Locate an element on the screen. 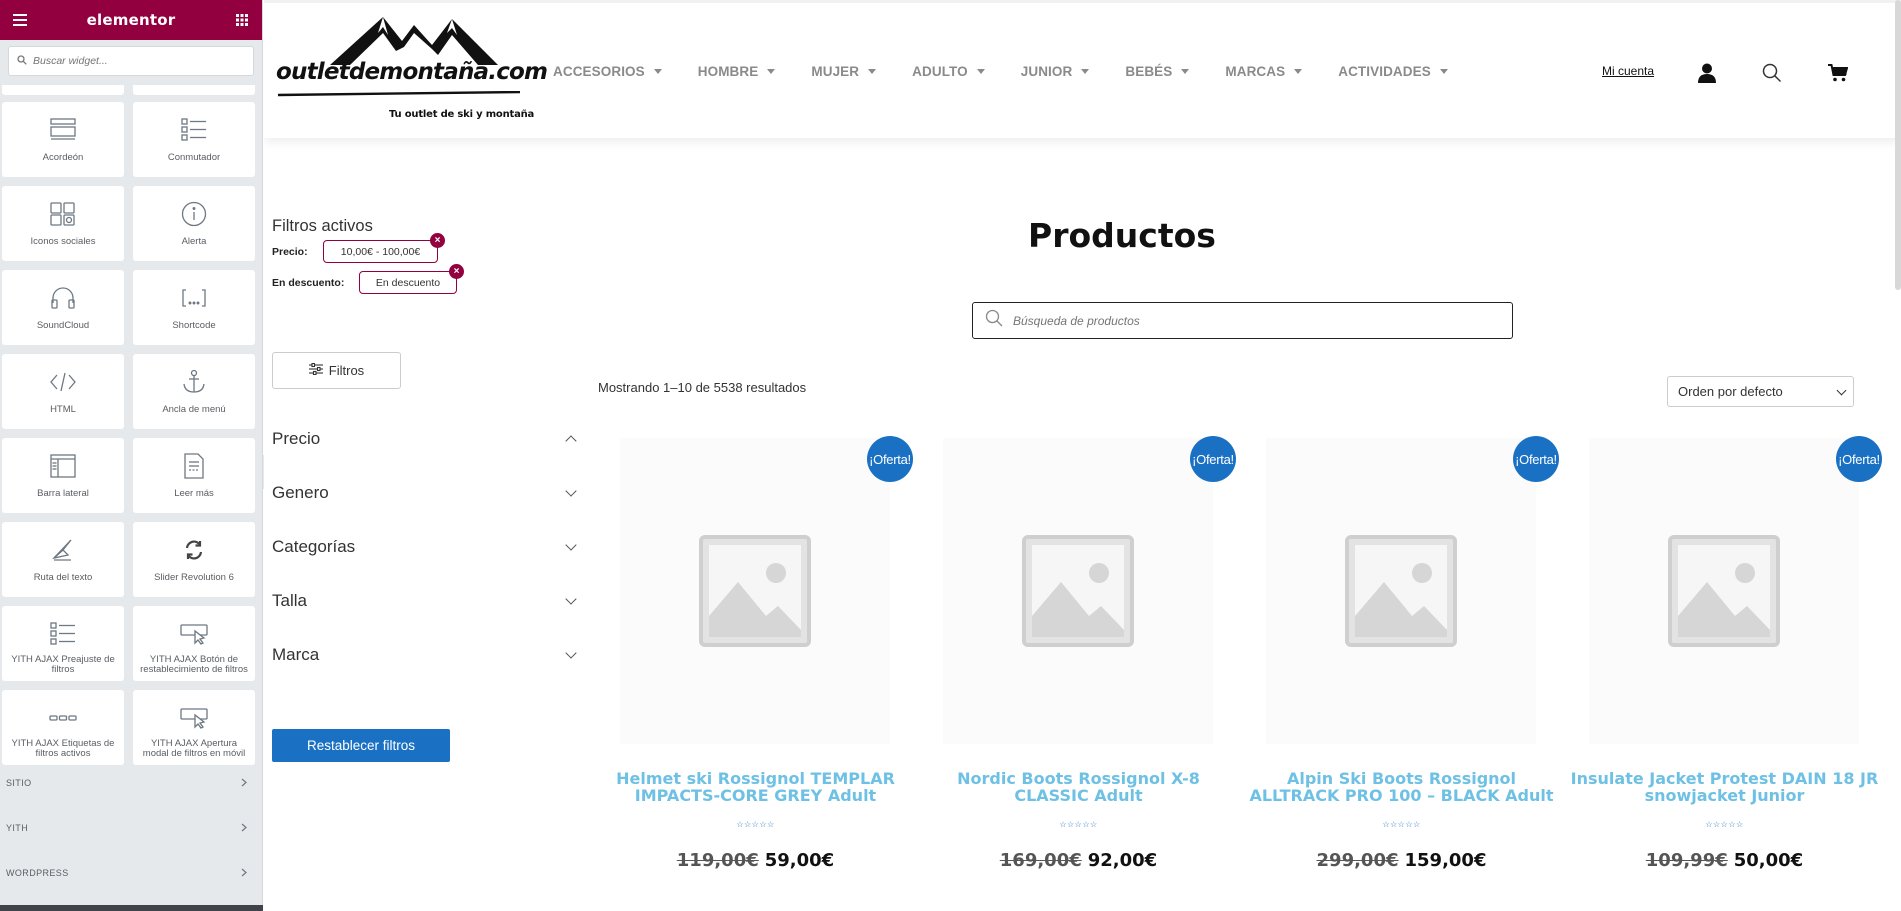 The width and height of the screenshot is (1901, 911). product-search-box is located at coordinates (1242, 320).